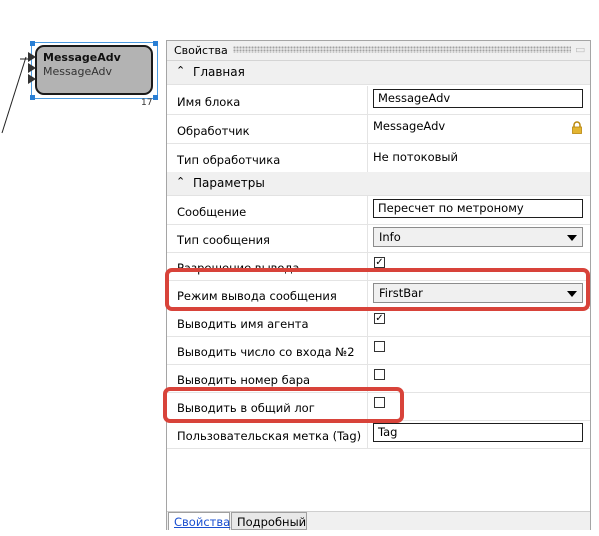  I want to click on row-label: Выводить имя агента, so click(267, 322).